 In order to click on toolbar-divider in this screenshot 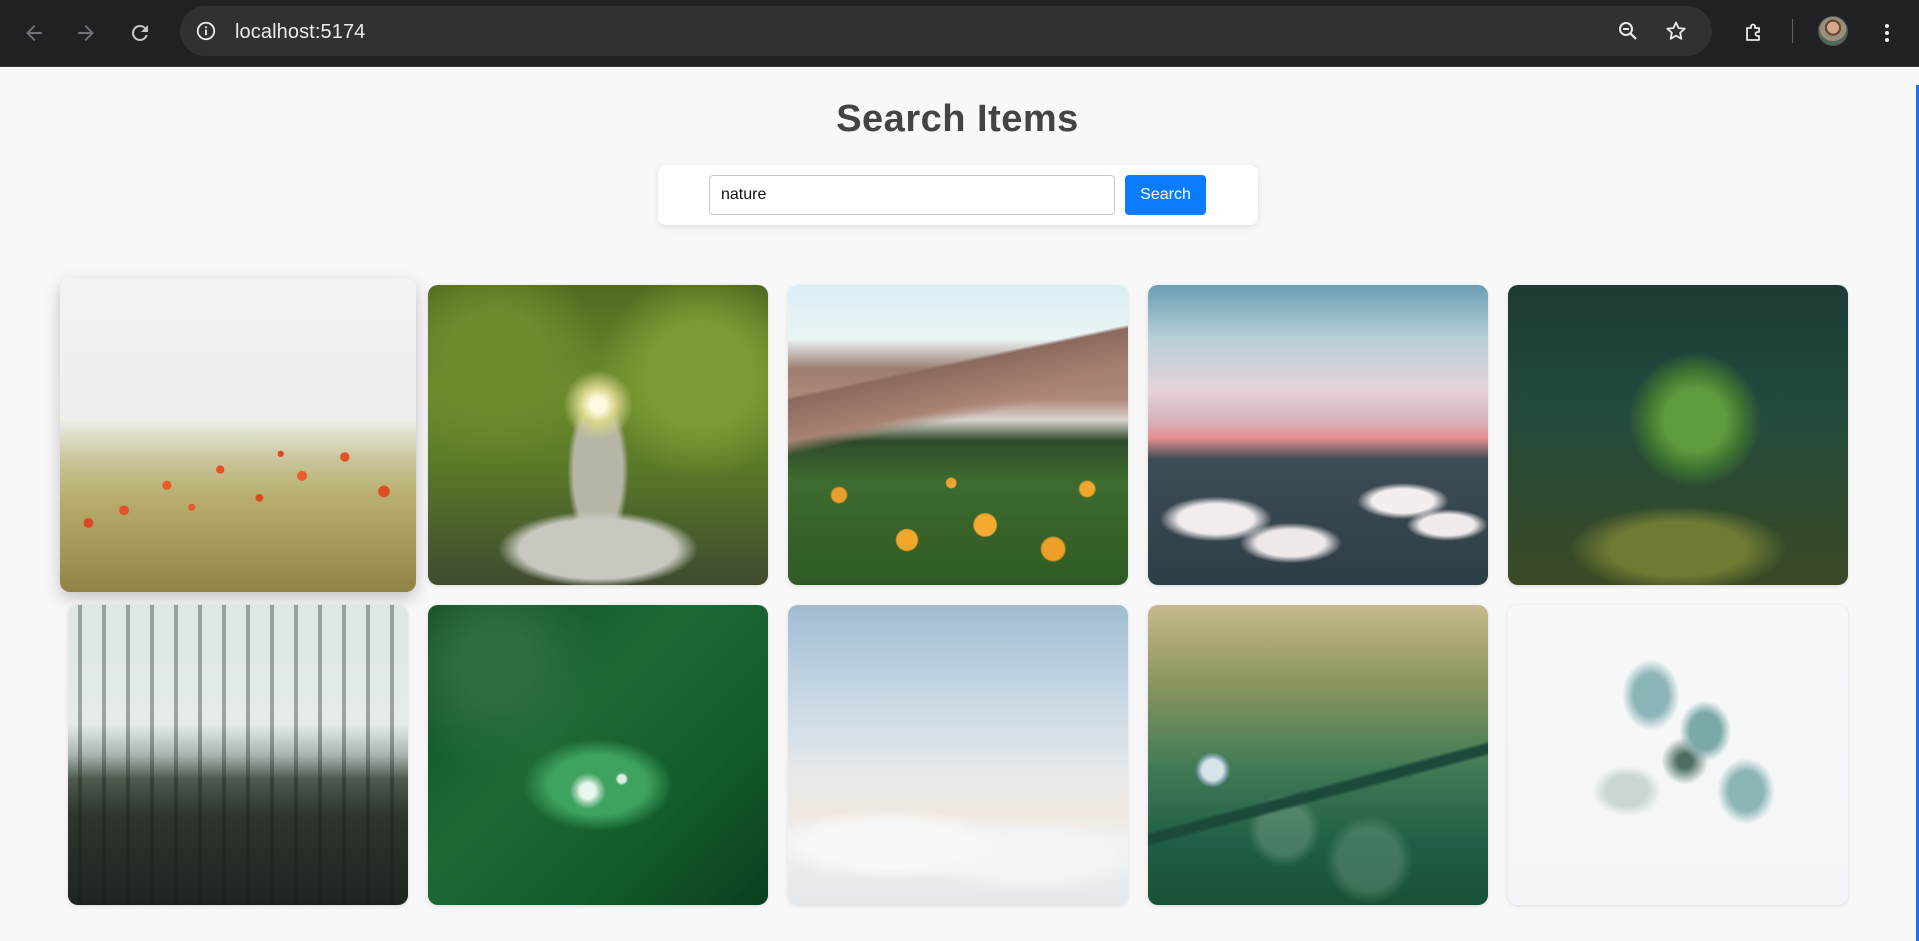, I will do `click(1792, 31)`.